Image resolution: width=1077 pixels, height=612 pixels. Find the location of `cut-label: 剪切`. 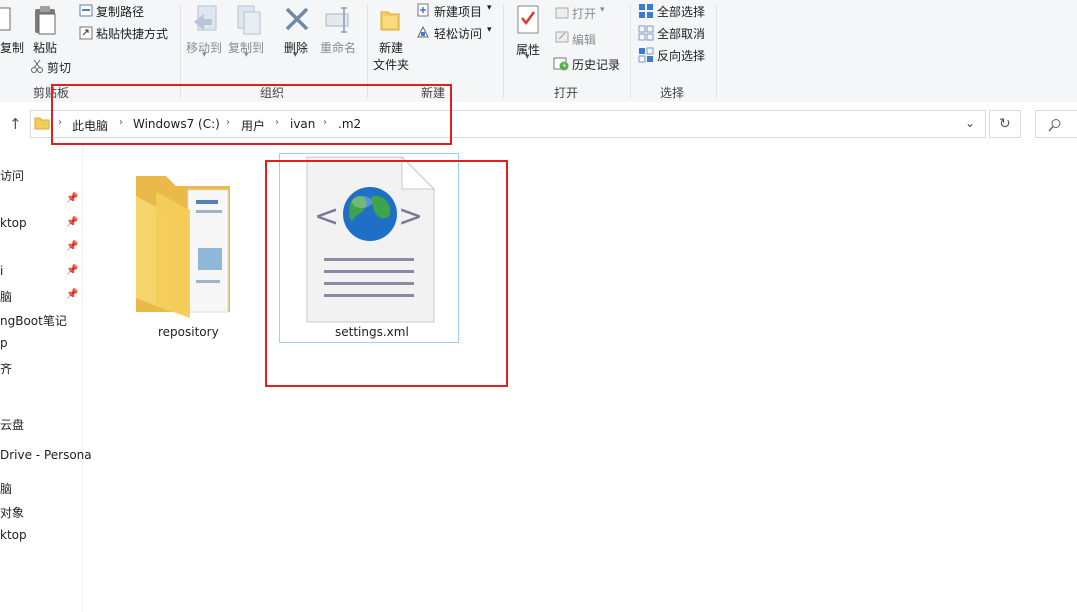

cut-label: 剪切 is located at coordinates (59, 67).